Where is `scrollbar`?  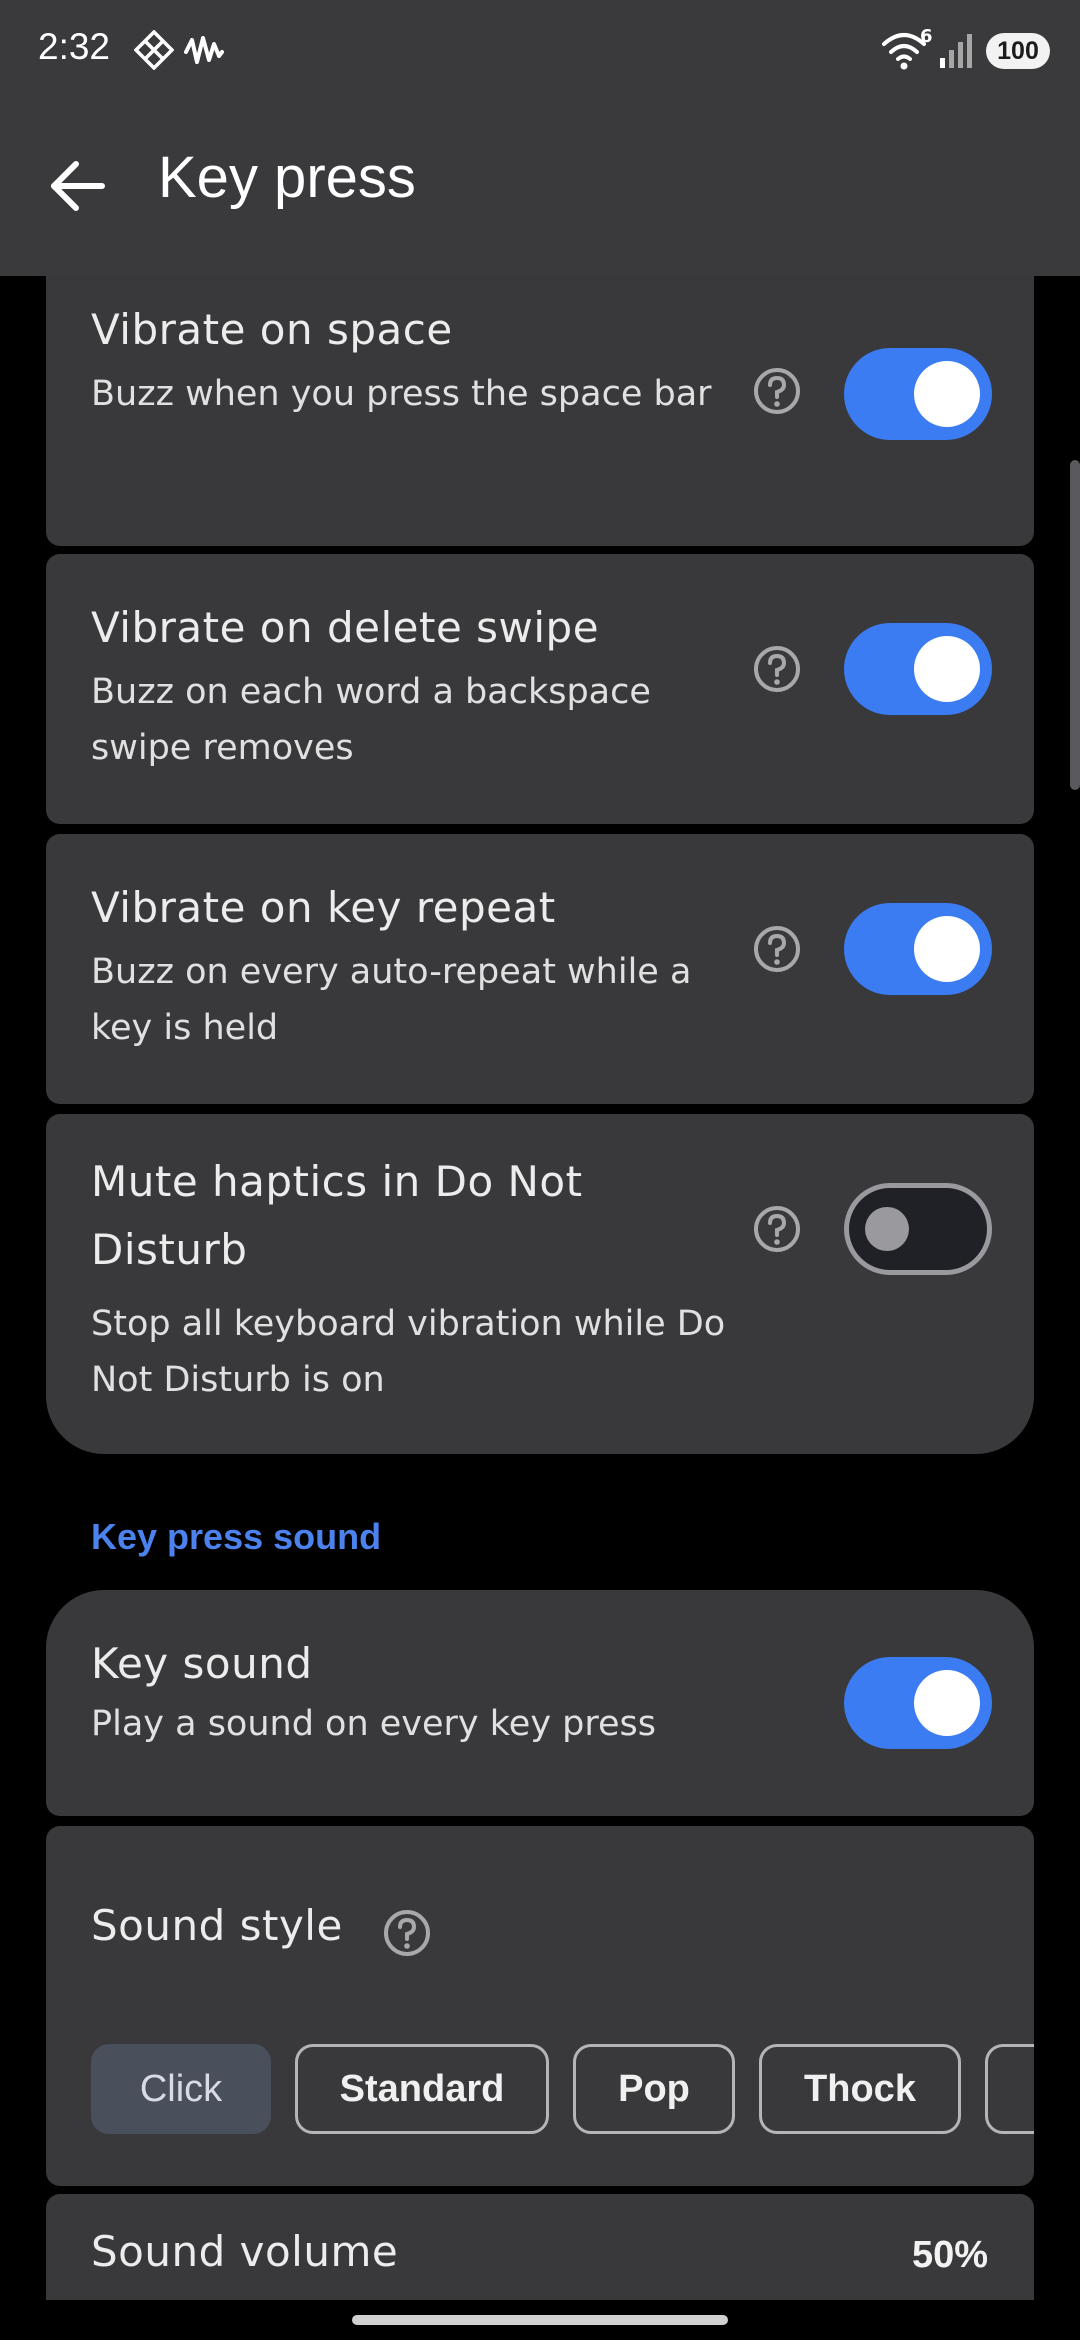
scrollbar is located at coordinates (1075, 625).